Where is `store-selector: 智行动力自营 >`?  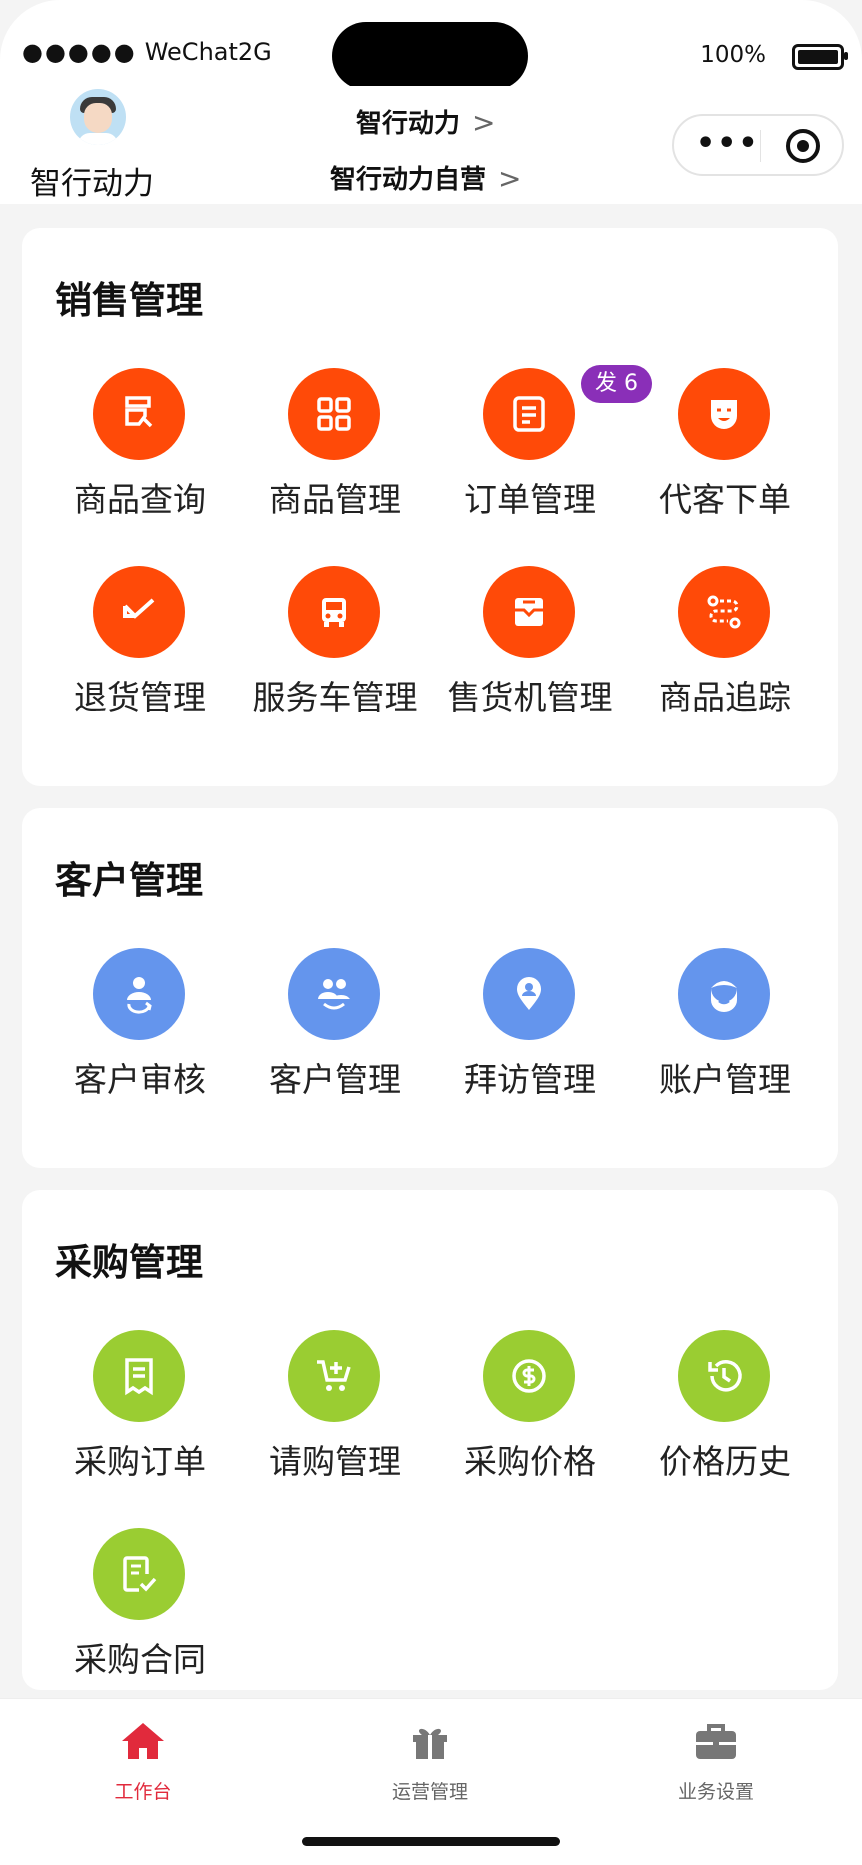 store-selector: 智行动力自营 > is located at coordinates (425, 177).